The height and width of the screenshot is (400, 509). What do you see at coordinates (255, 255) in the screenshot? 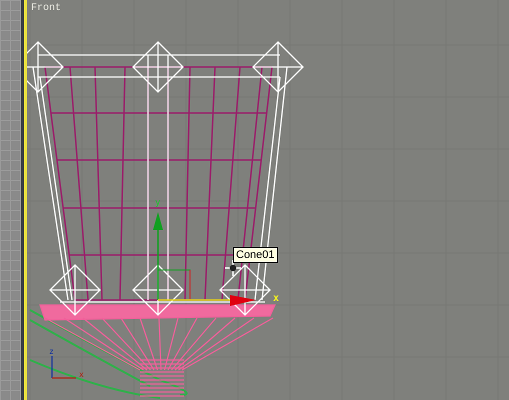
I see `object-tooltip: Cone01` at bounding box center [255, 255].